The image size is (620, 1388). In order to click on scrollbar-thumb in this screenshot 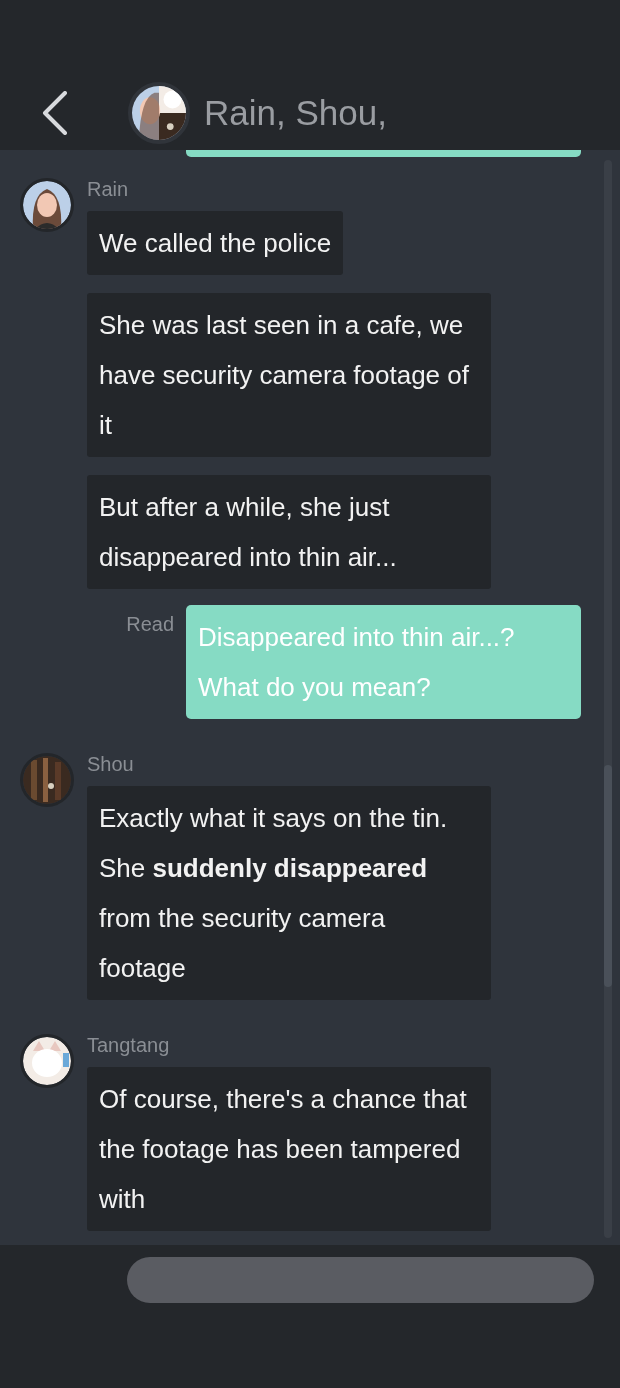, I will do `click(608, 876)`.